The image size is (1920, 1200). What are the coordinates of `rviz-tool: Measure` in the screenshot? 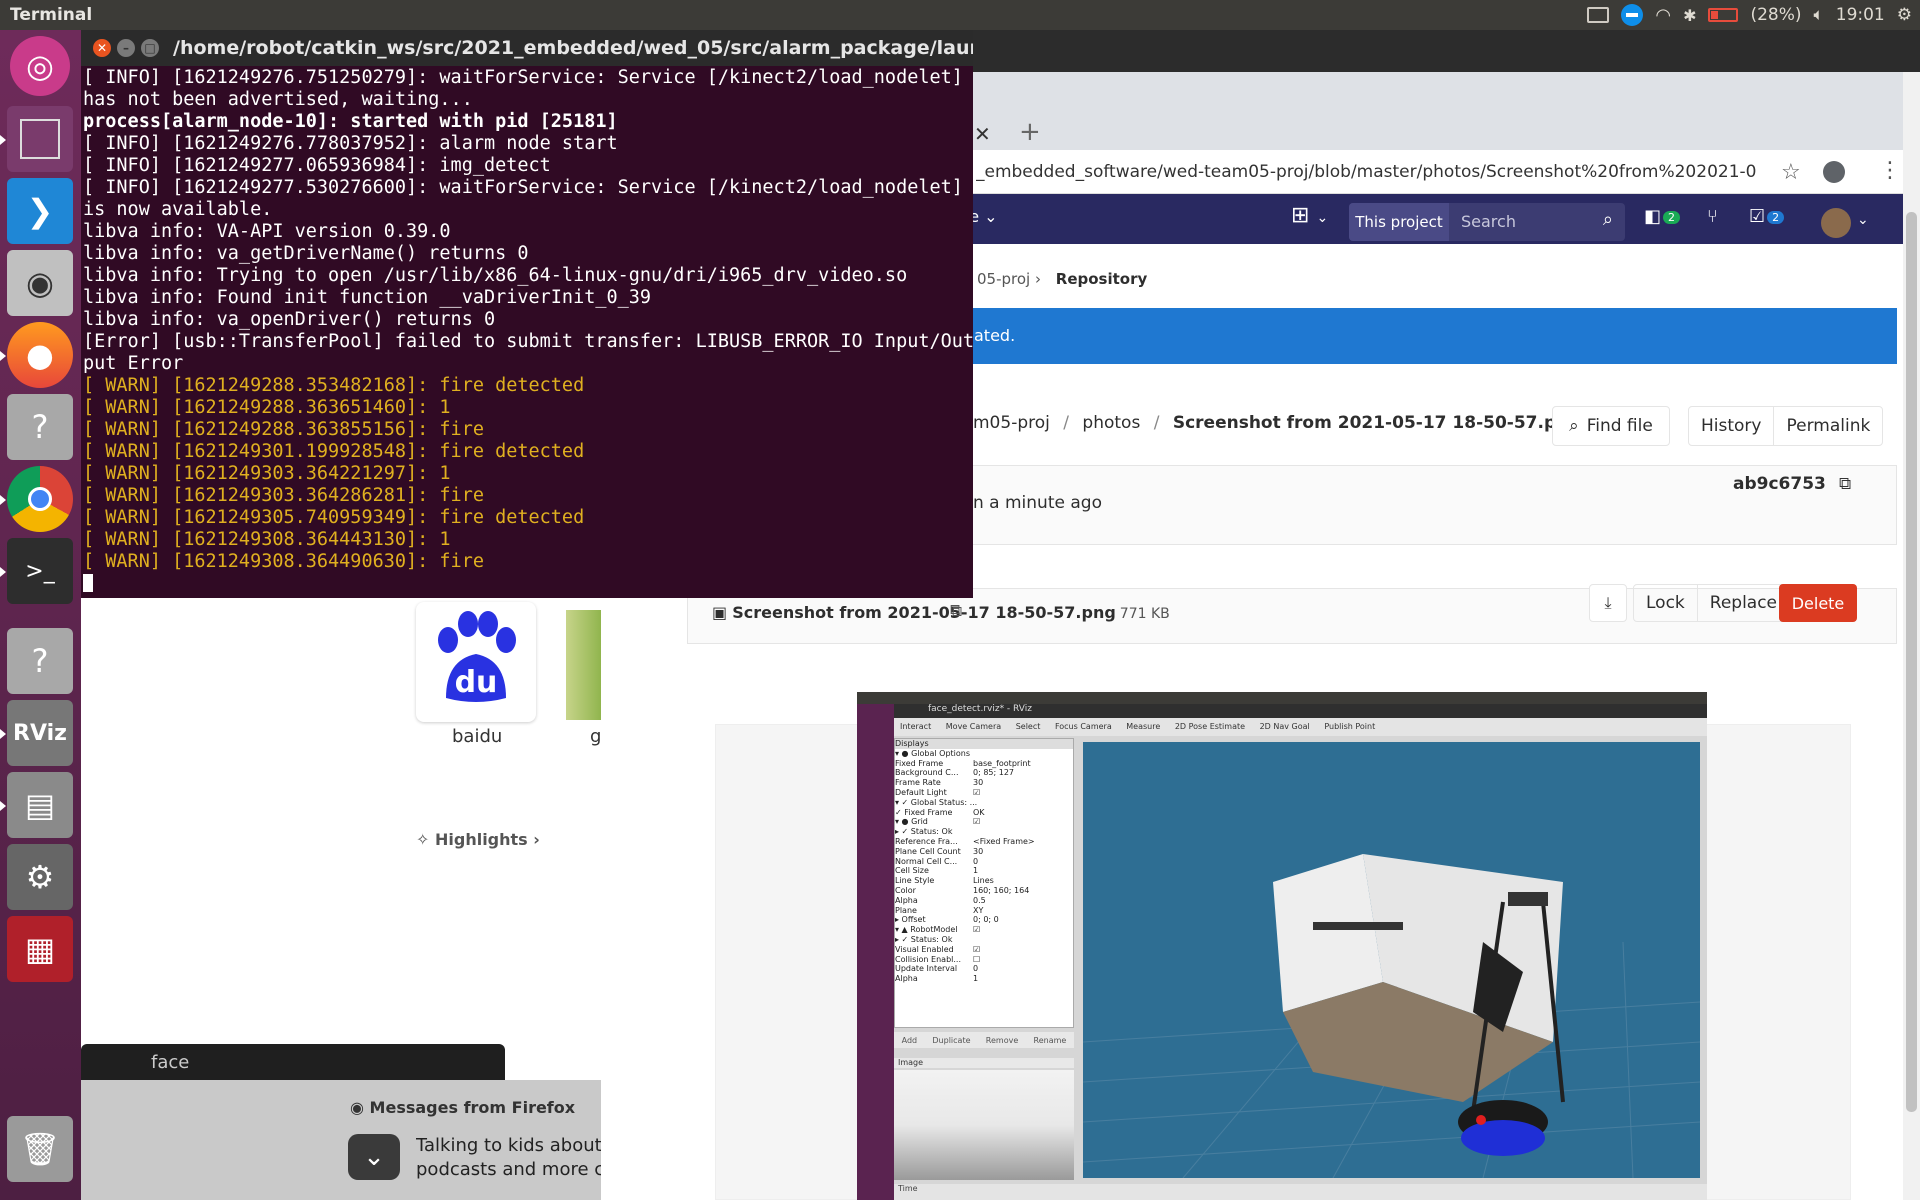 It's located at (1143, 726).